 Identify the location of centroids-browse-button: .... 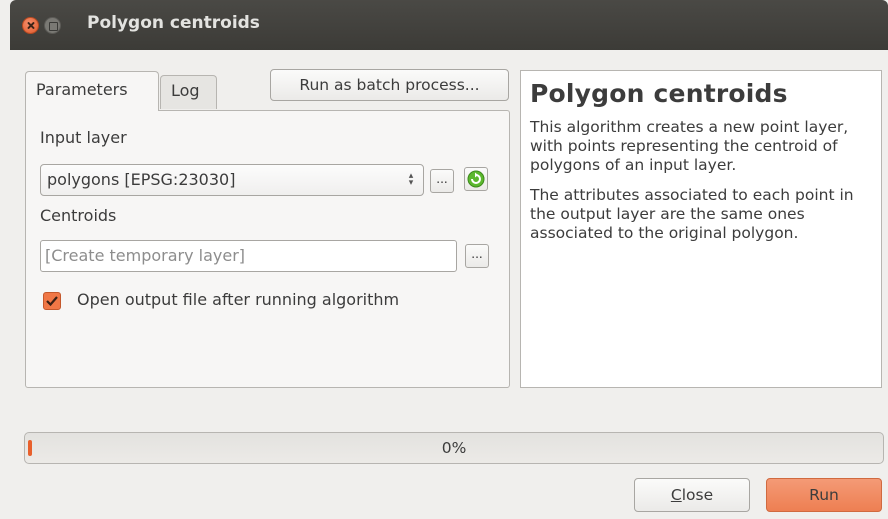
(477, 256).